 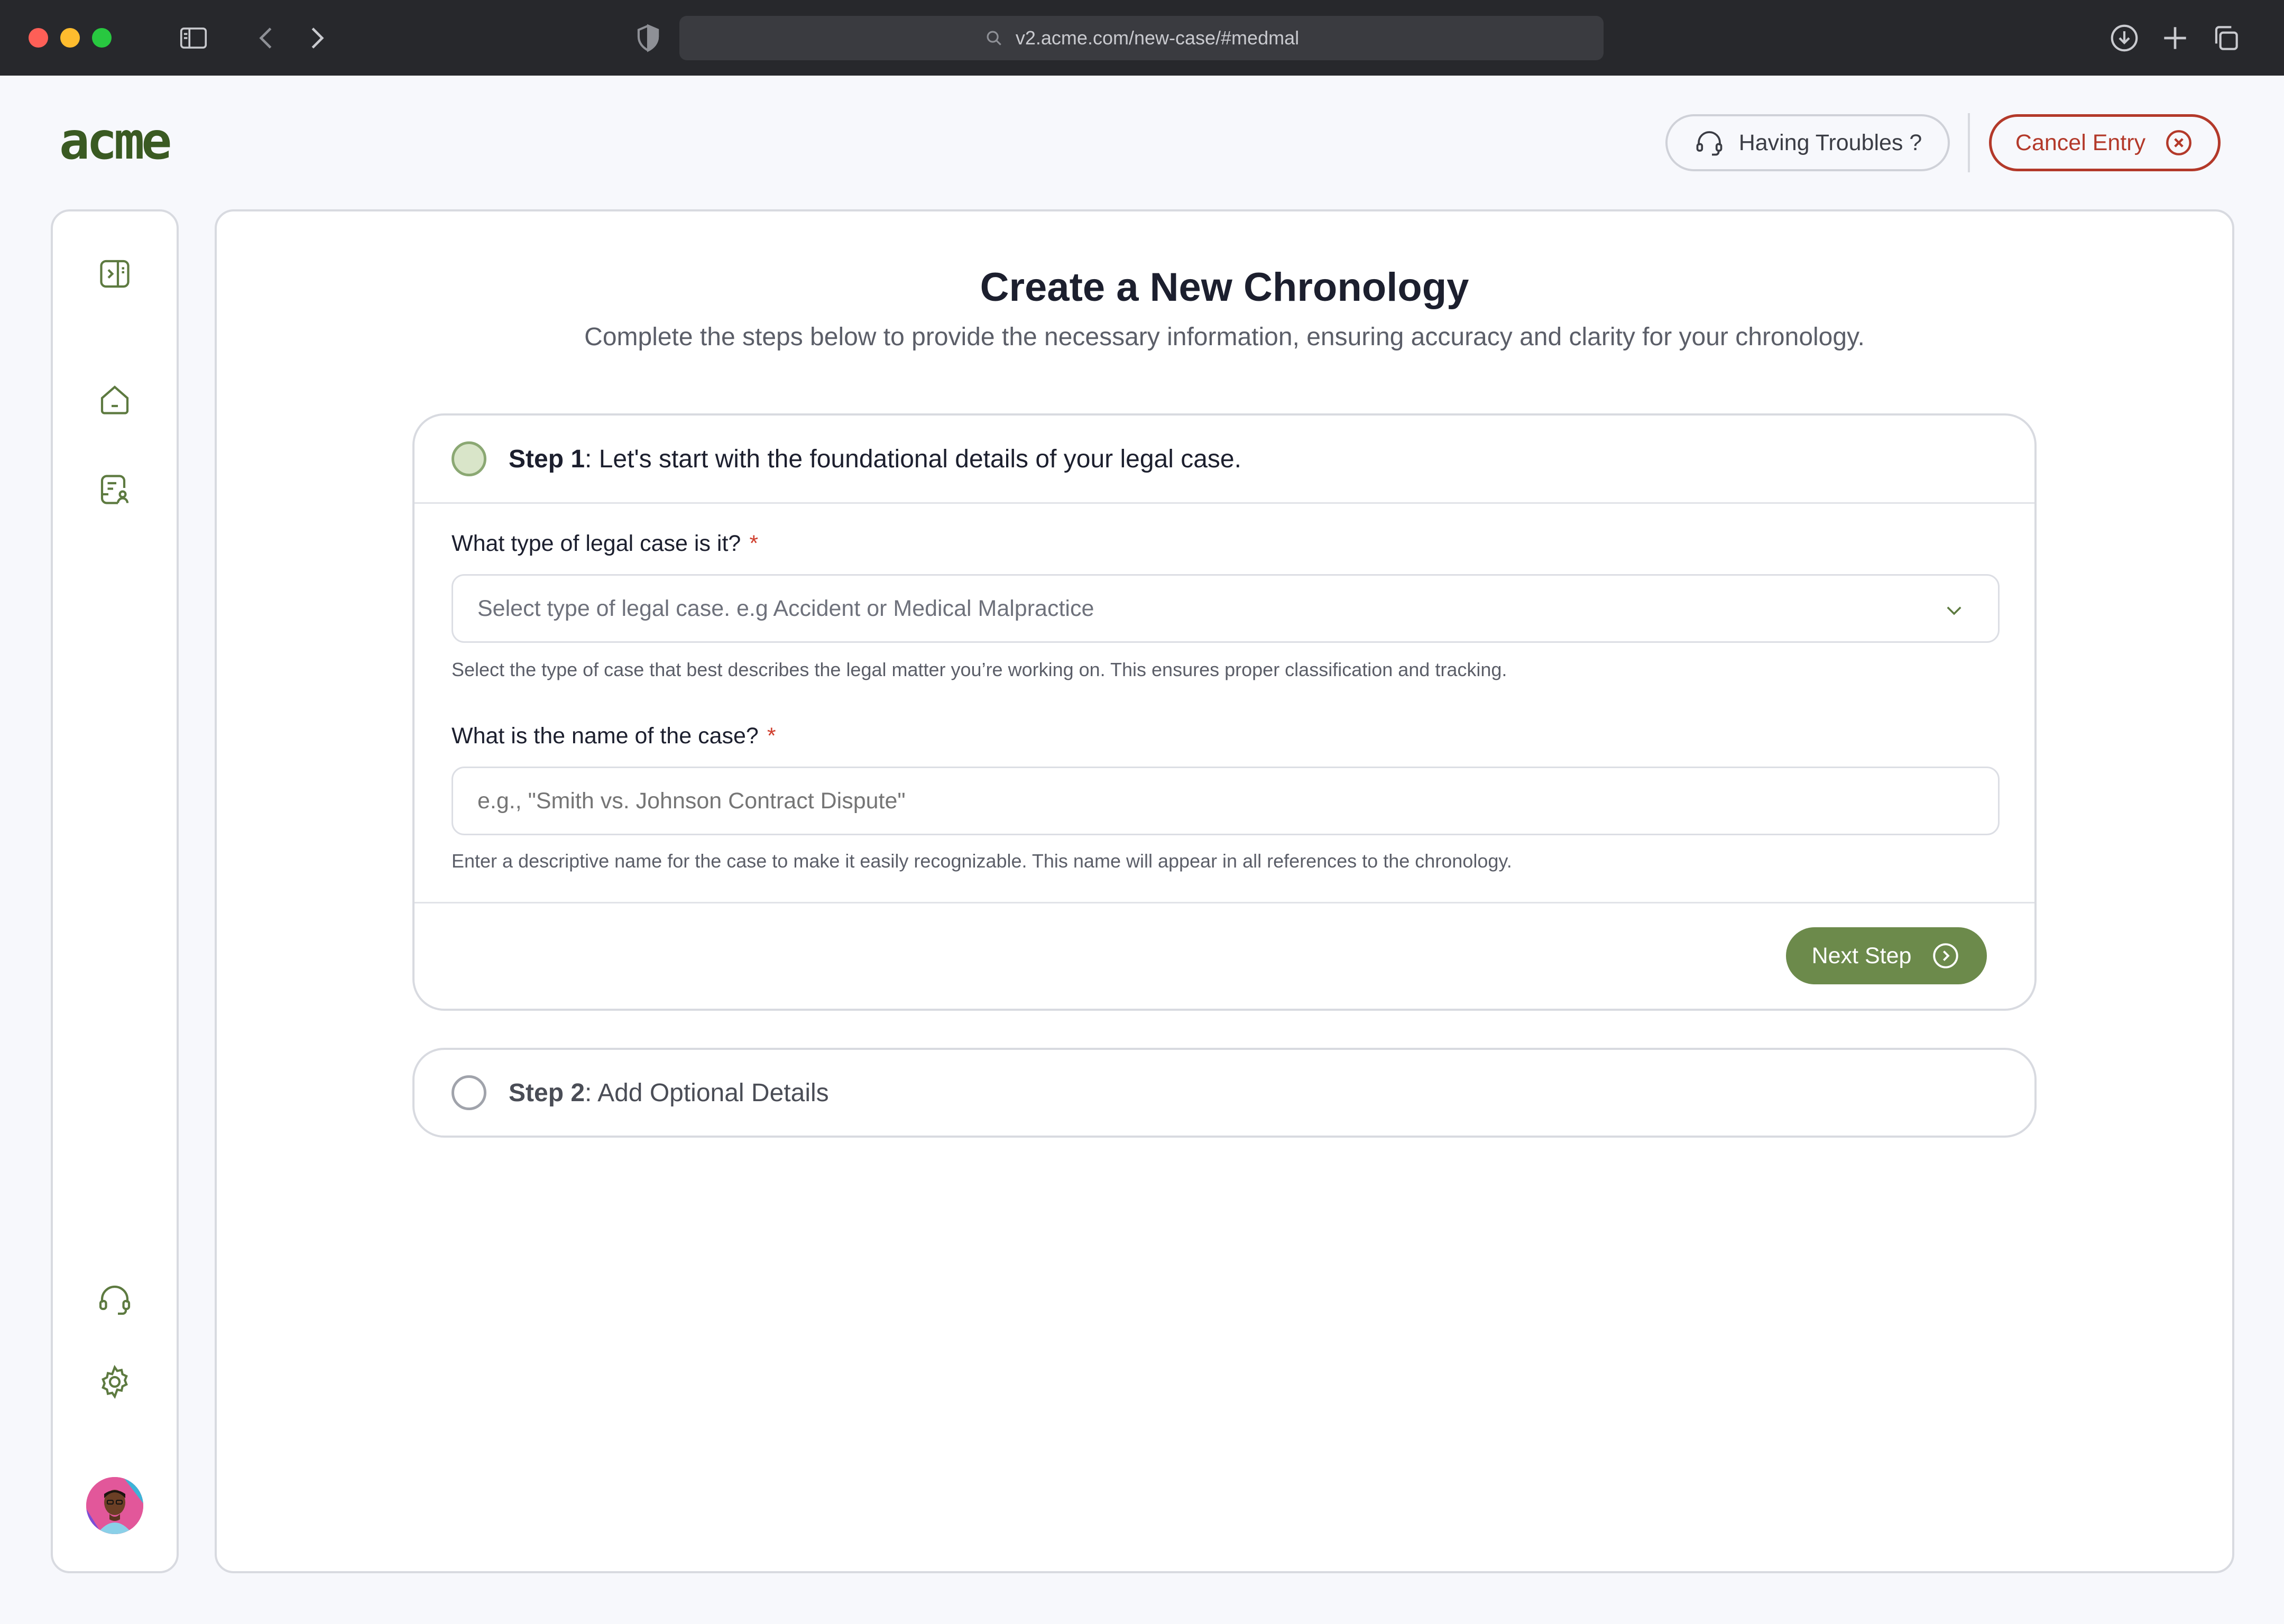 I want to click on search-icon, so click(x=994, y=38).